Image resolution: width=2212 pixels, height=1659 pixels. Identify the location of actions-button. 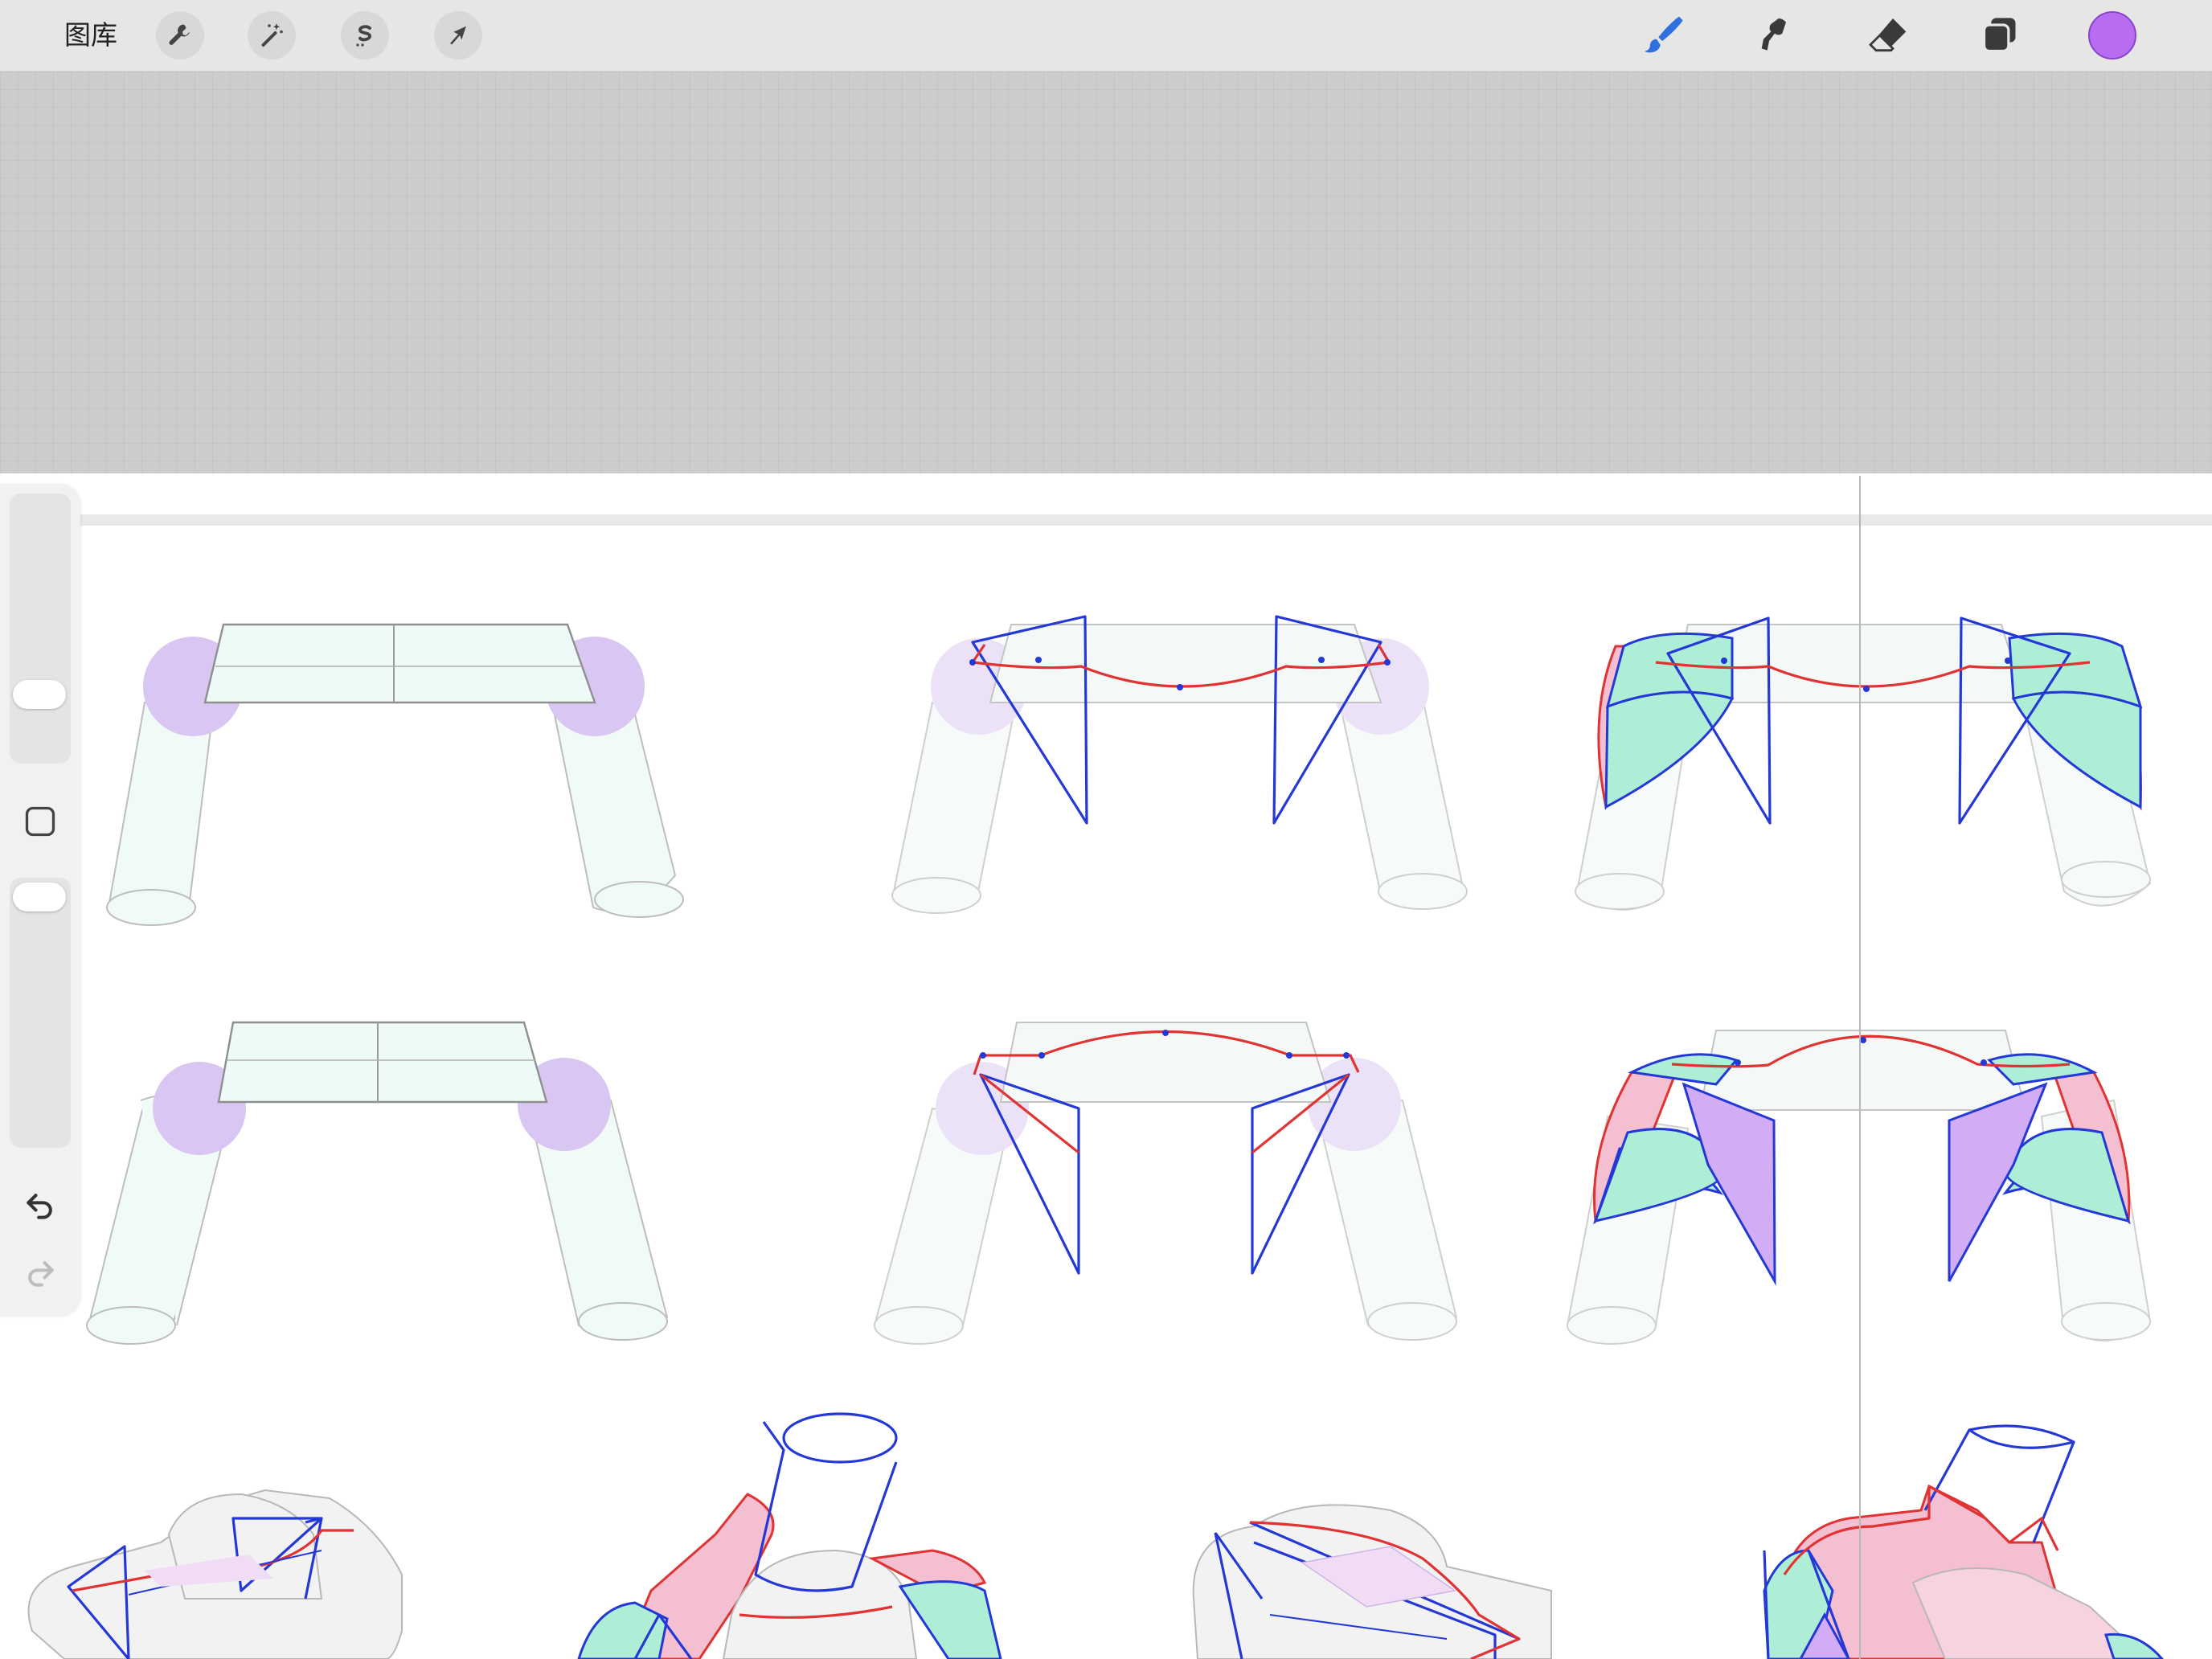
(180, 35).